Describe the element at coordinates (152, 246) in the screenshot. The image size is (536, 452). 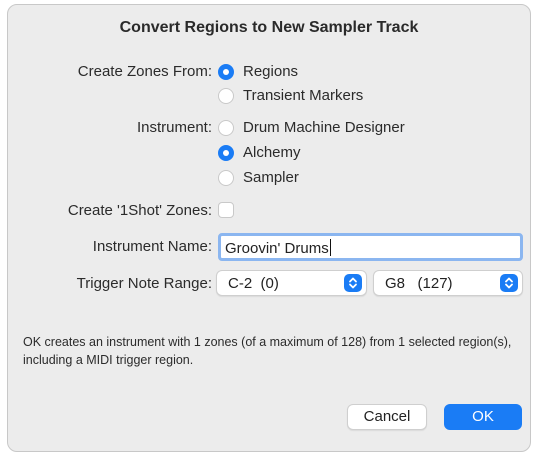
I see `instrument-name-label: Instrument Name:` at that location.